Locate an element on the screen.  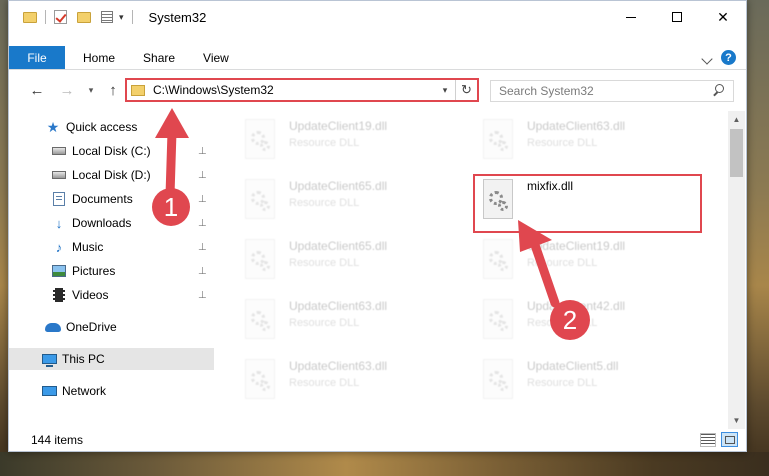
ribbon-tabs: File Home Share View ? is located at coordinates (377, 58).